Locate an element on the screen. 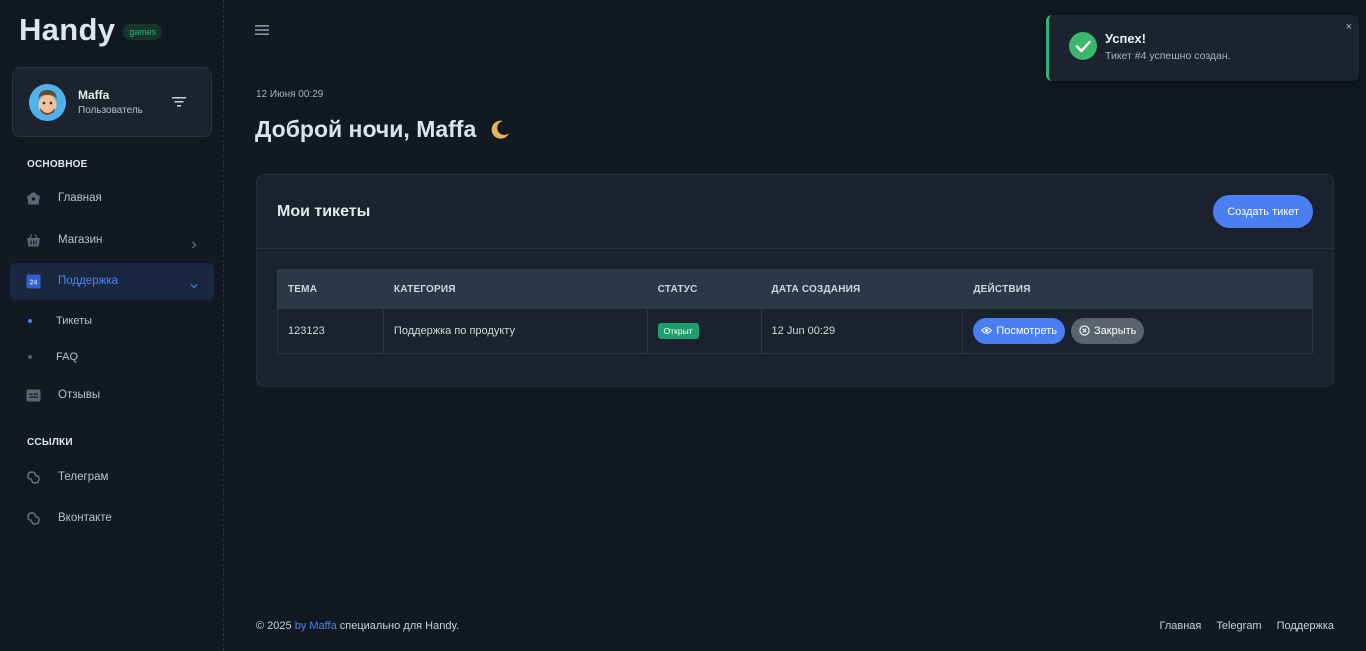  section-title-main: Основное is located at coordinates (57, 164).